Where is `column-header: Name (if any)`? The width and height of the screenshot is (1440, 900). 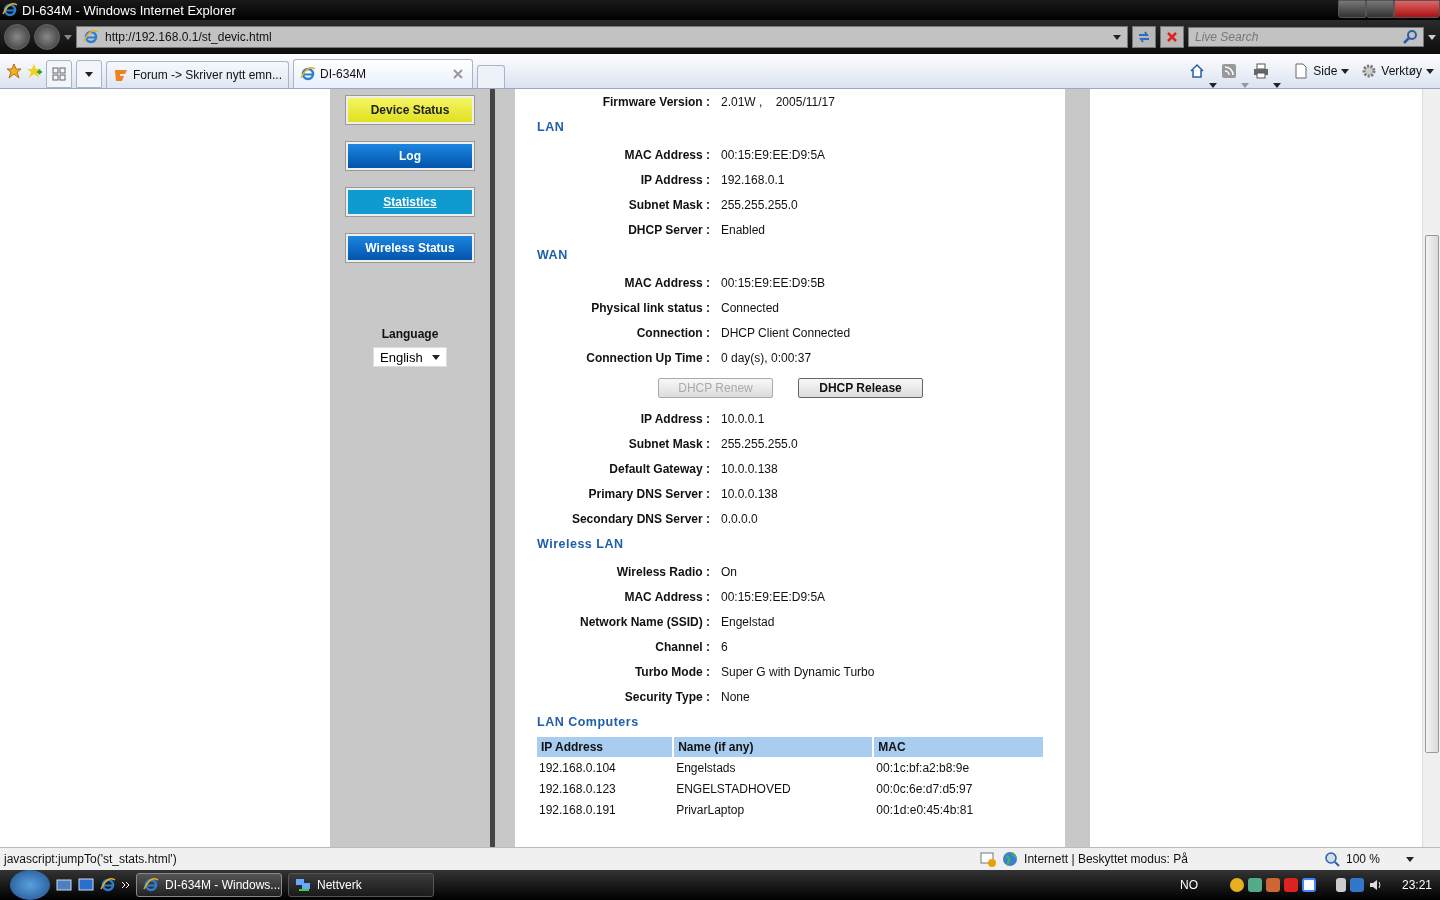 column-header: Name (if any) is located at coordinates (773, 747).